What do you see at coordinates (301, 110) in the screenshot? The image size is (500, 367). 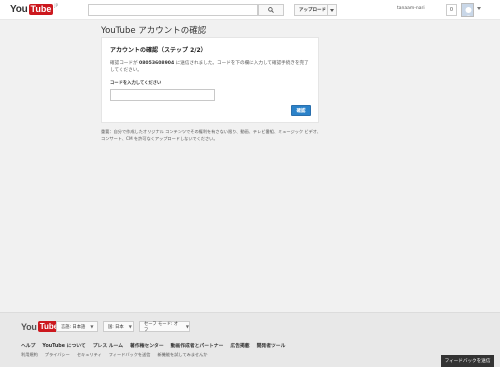 I see `confirm-button: 確認` at bounding box center [301, 110].